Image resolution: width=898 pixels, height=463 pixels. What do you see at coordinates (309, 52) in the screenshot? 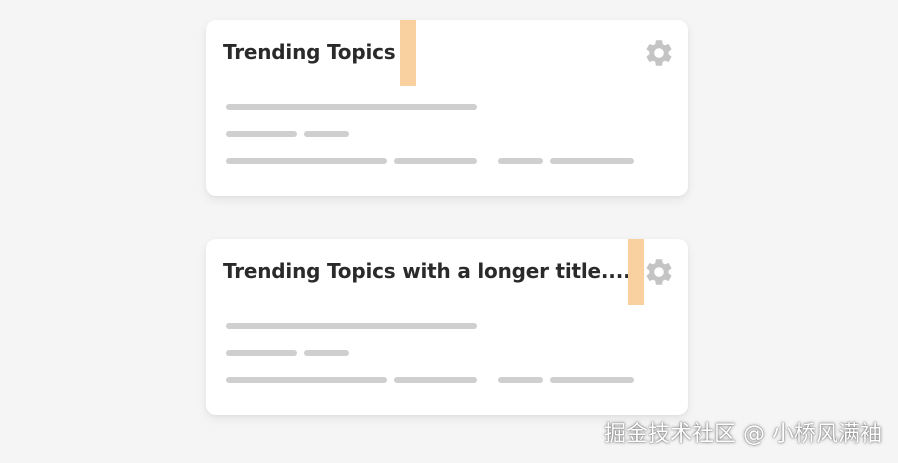
I see `card-title: Trending Topics` at bounding box center [309, 52].